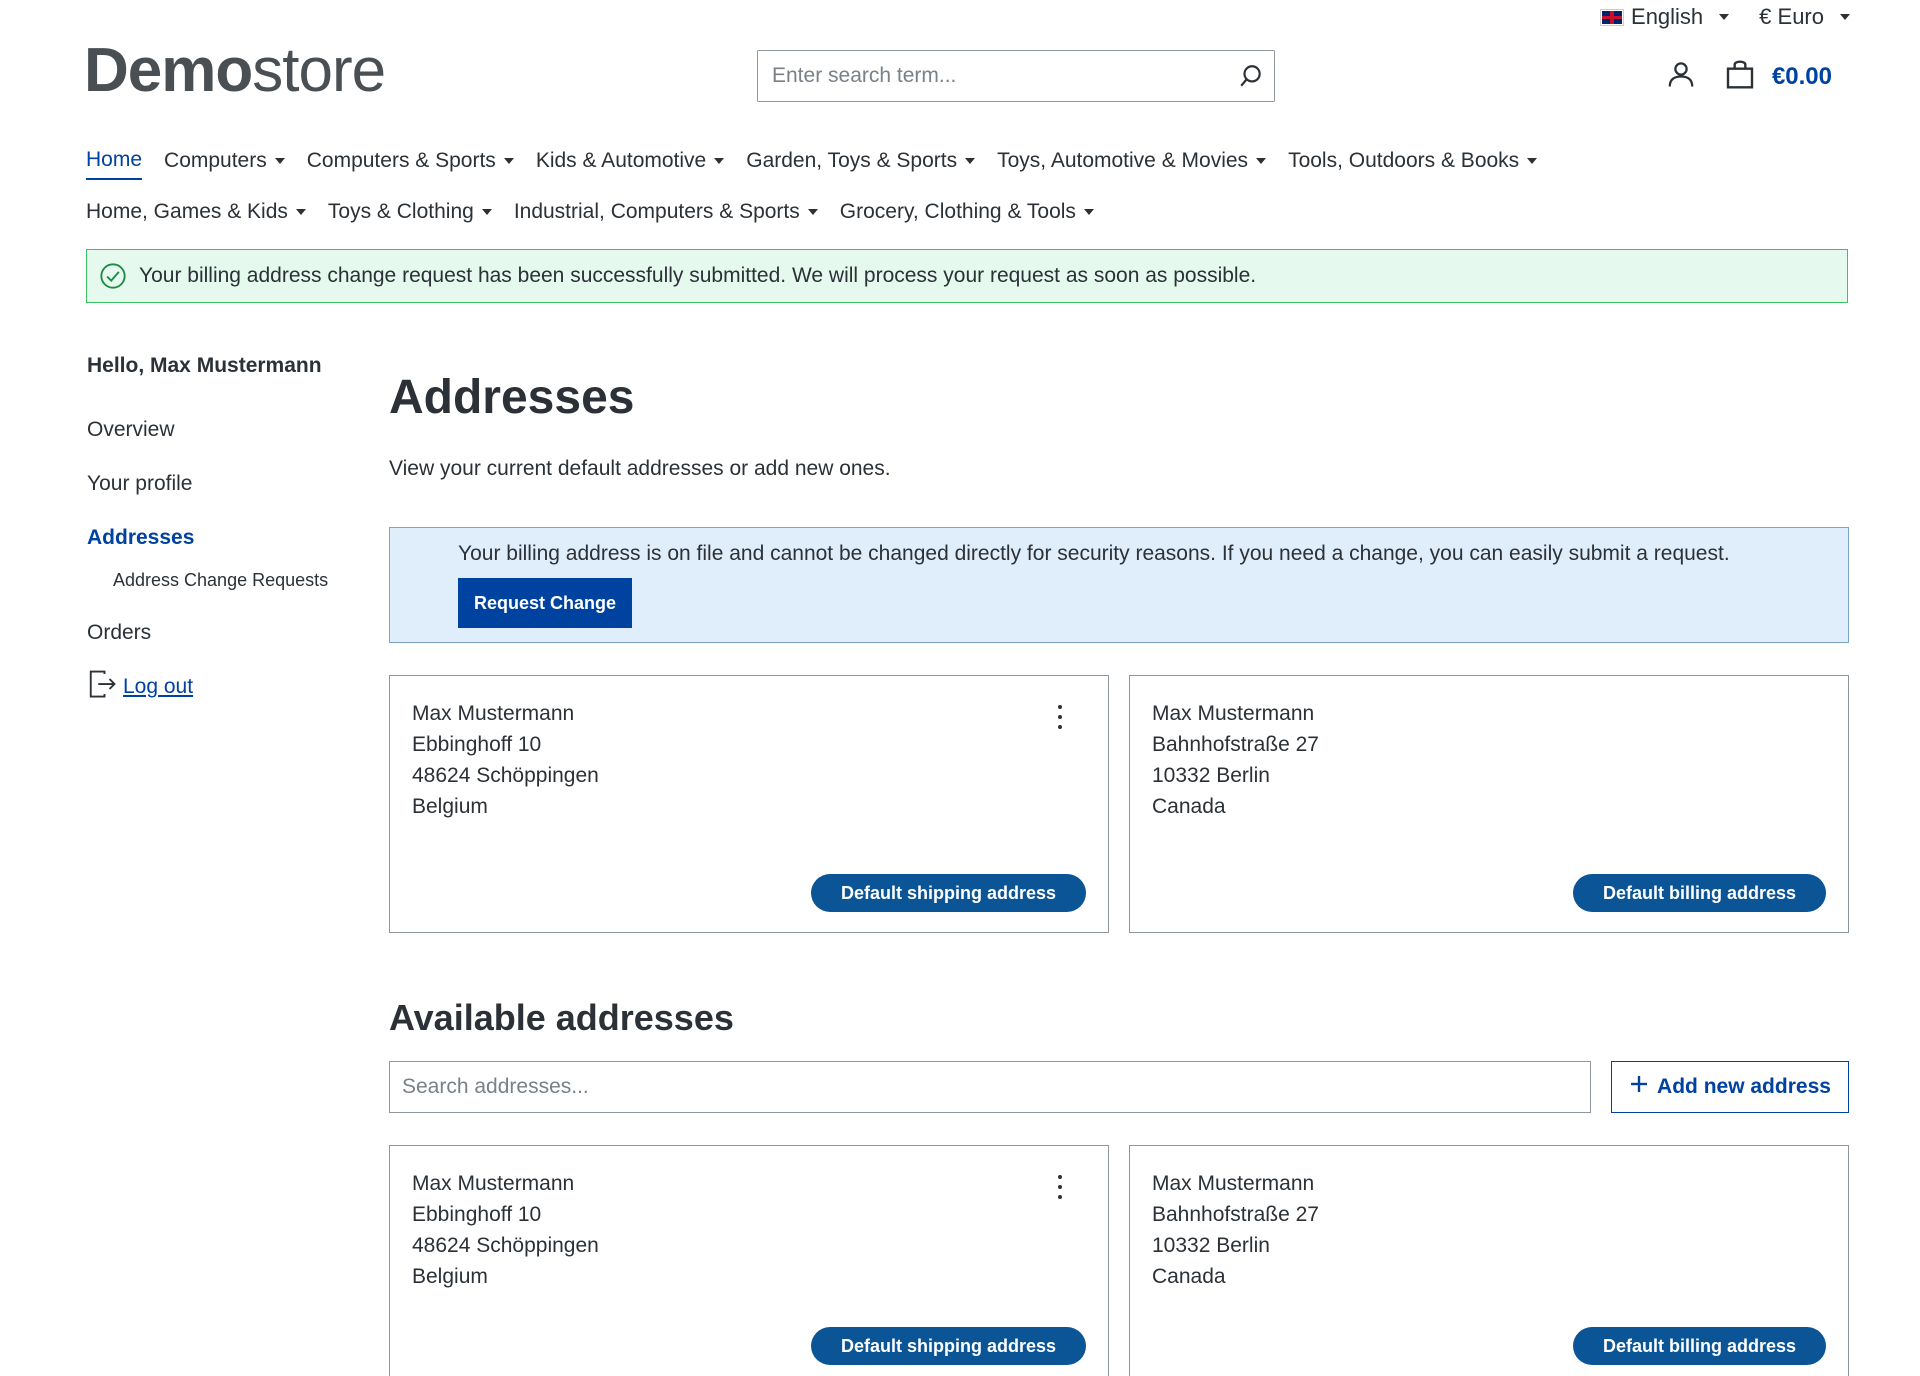  I want to click on sidebar-item-overview: Overview, so click(222, 430).